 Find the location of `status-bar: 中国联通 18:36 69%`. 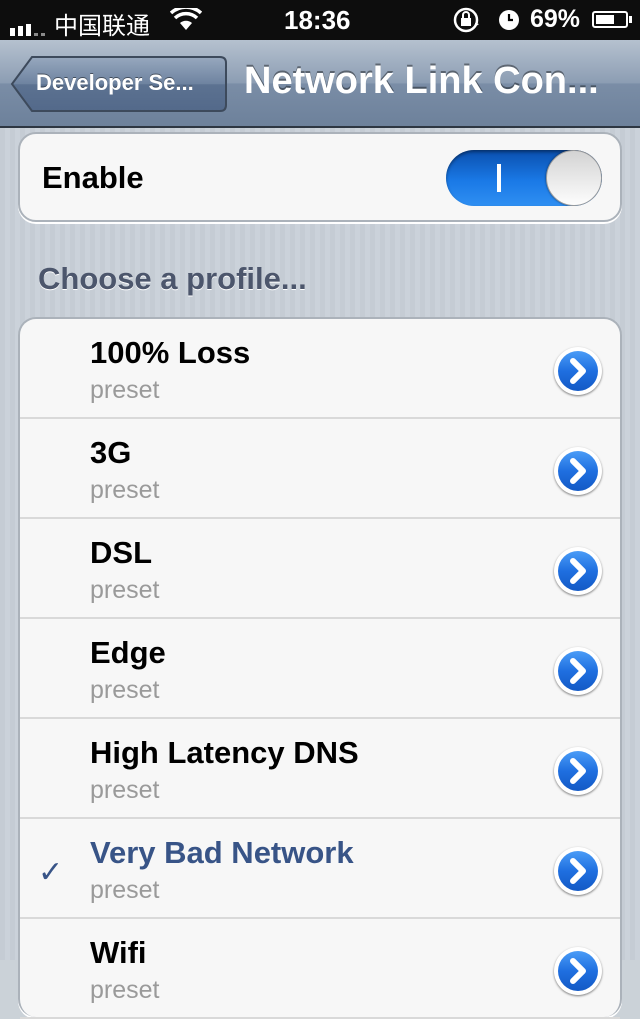

status-bar: 中国联通 18:36 69% is located at coordinates (320, 20).